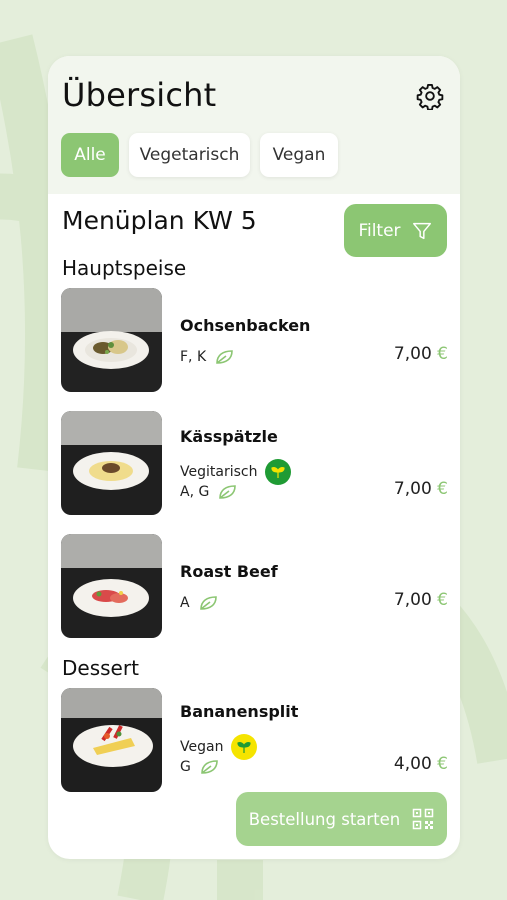 The width and height of the screenshot is (507, 900). Describe the element at coordinates (379, 230) in the screenshot. I see `filter-label: Filter` at that location.